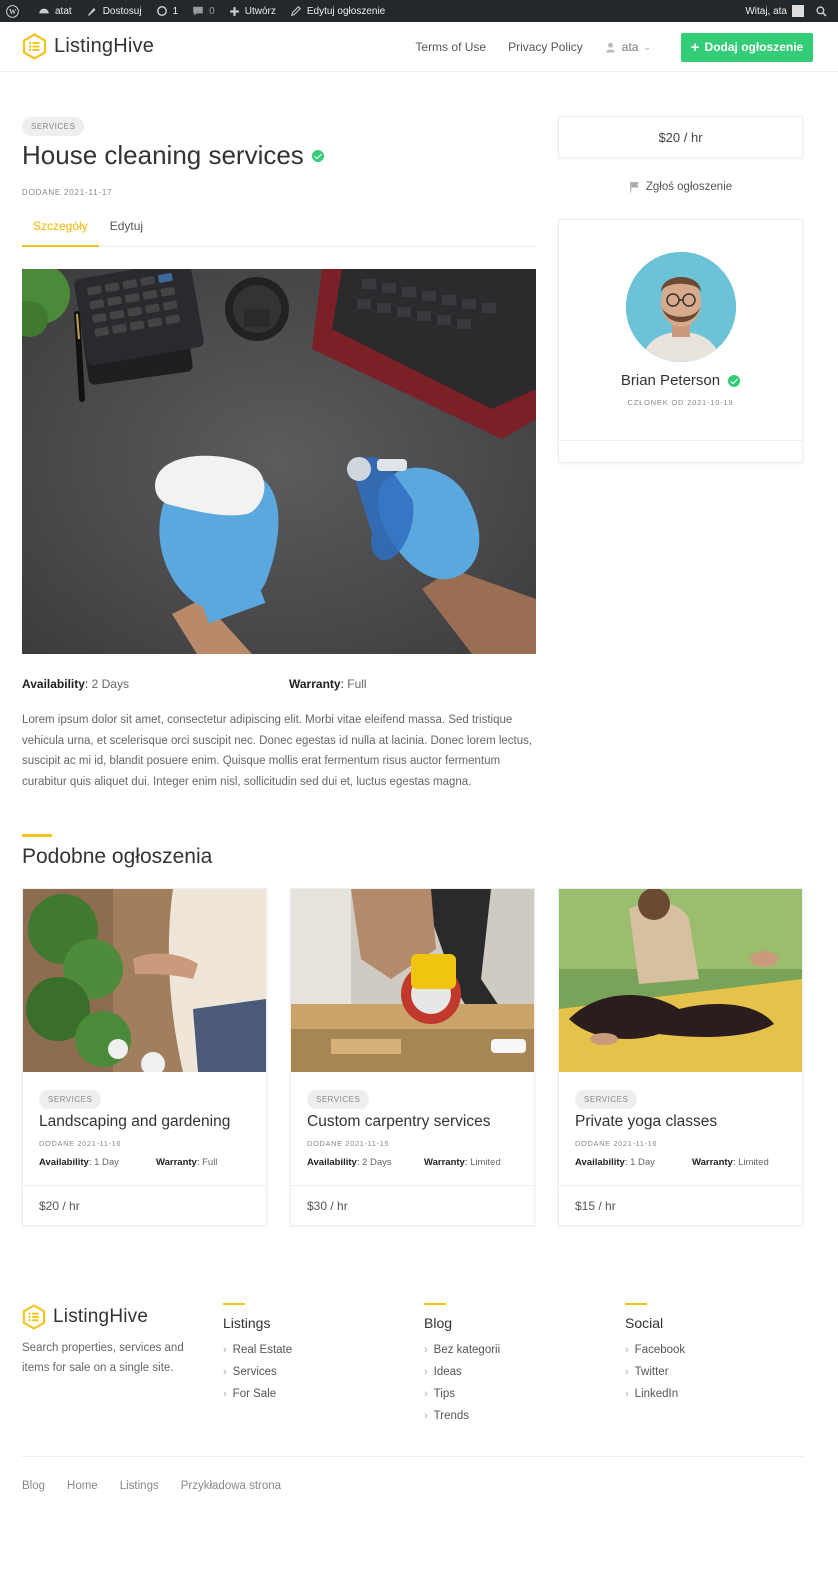  Describe the element at coordinates (462, 1416) in the screenshot. I see `footer-link: › Trends` at that location.